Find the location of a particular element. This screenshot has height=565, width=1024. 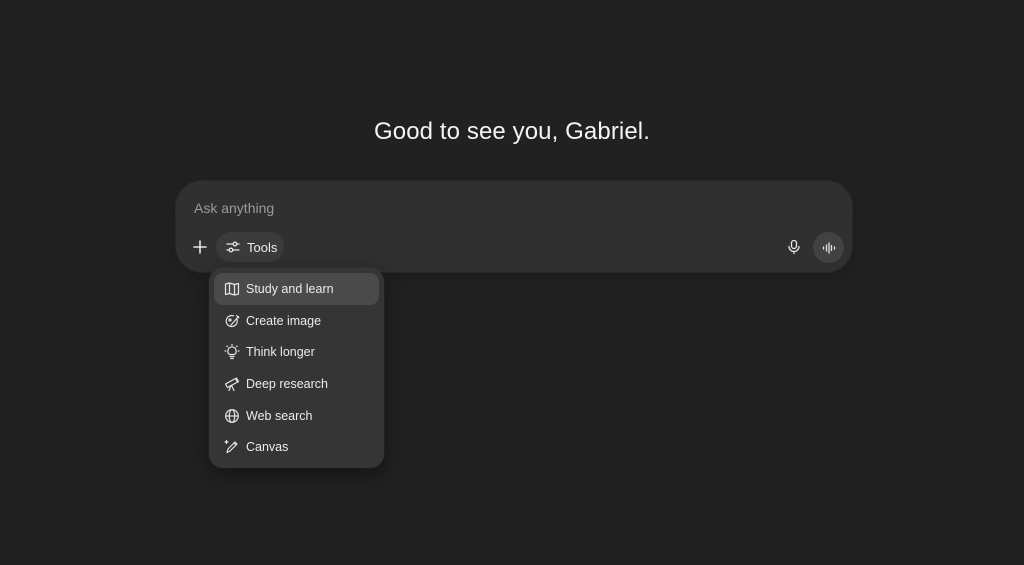

menu-item-study-and-learn: Study and learn is located at coordinates (296, 289).